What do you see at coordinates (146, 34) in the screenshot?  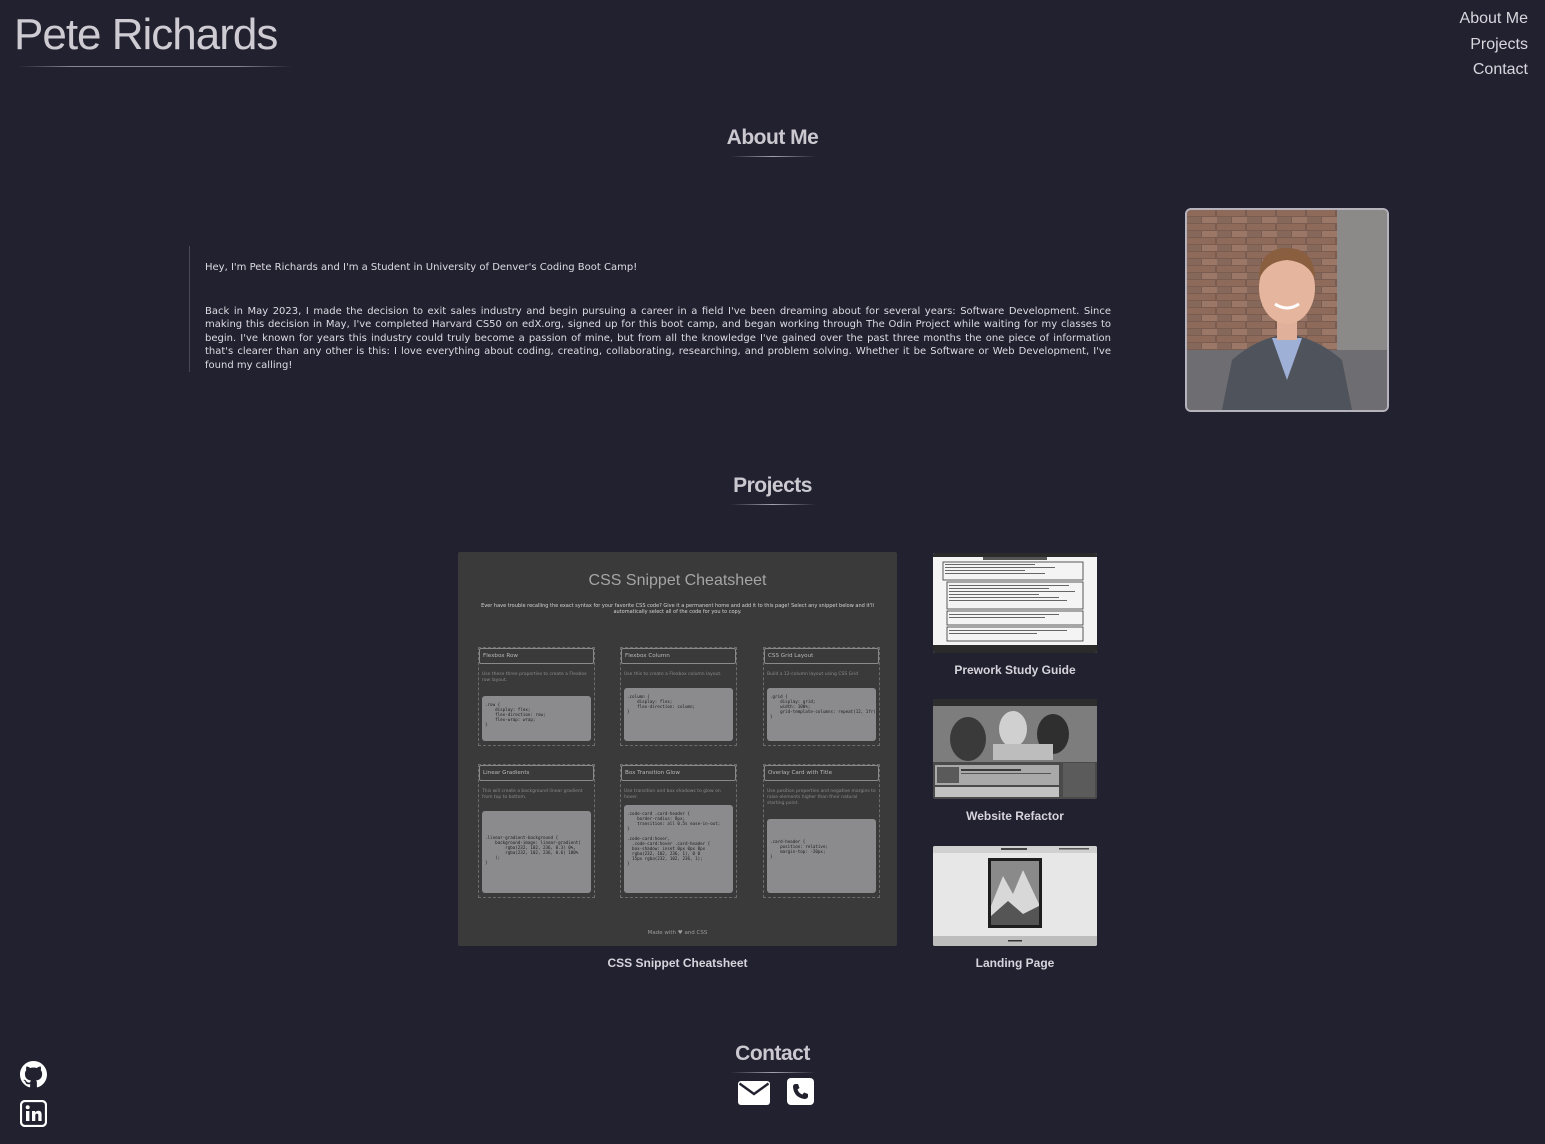 I see `site-title: Pete Richards` at bounding box center [146, 34].